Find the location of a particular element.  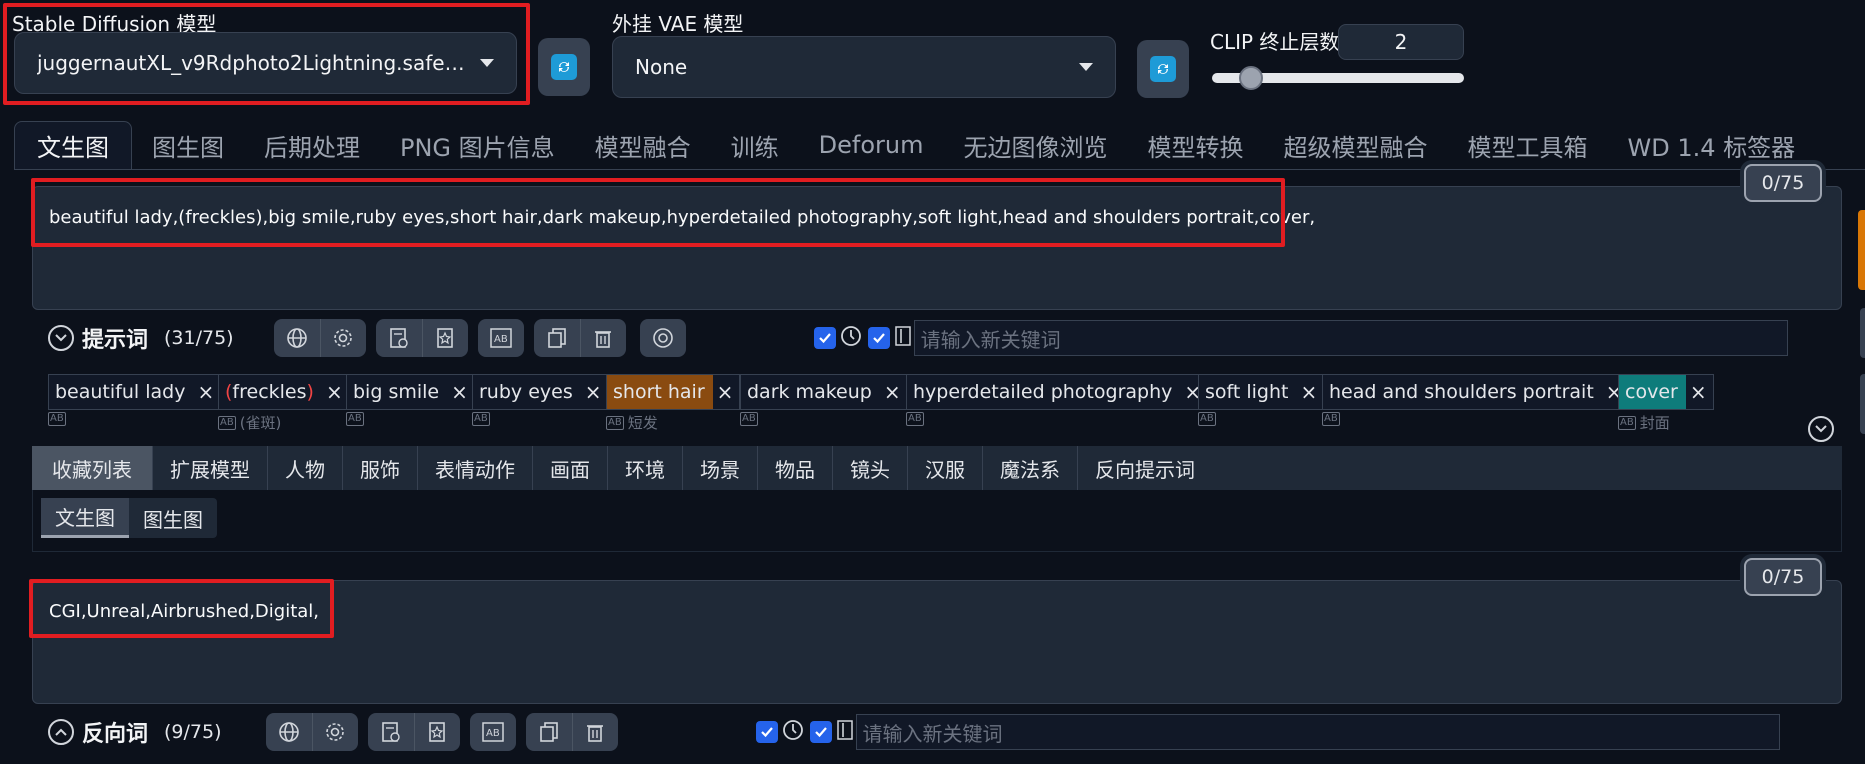

cat-tab-magic: 魔法系 is located at coordinates (1030, 468).